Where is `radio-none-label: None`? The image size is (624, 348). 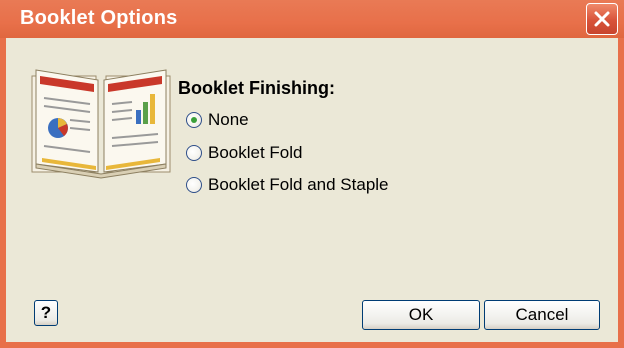
radio-none-label: None is located at coordinates (228, 120).